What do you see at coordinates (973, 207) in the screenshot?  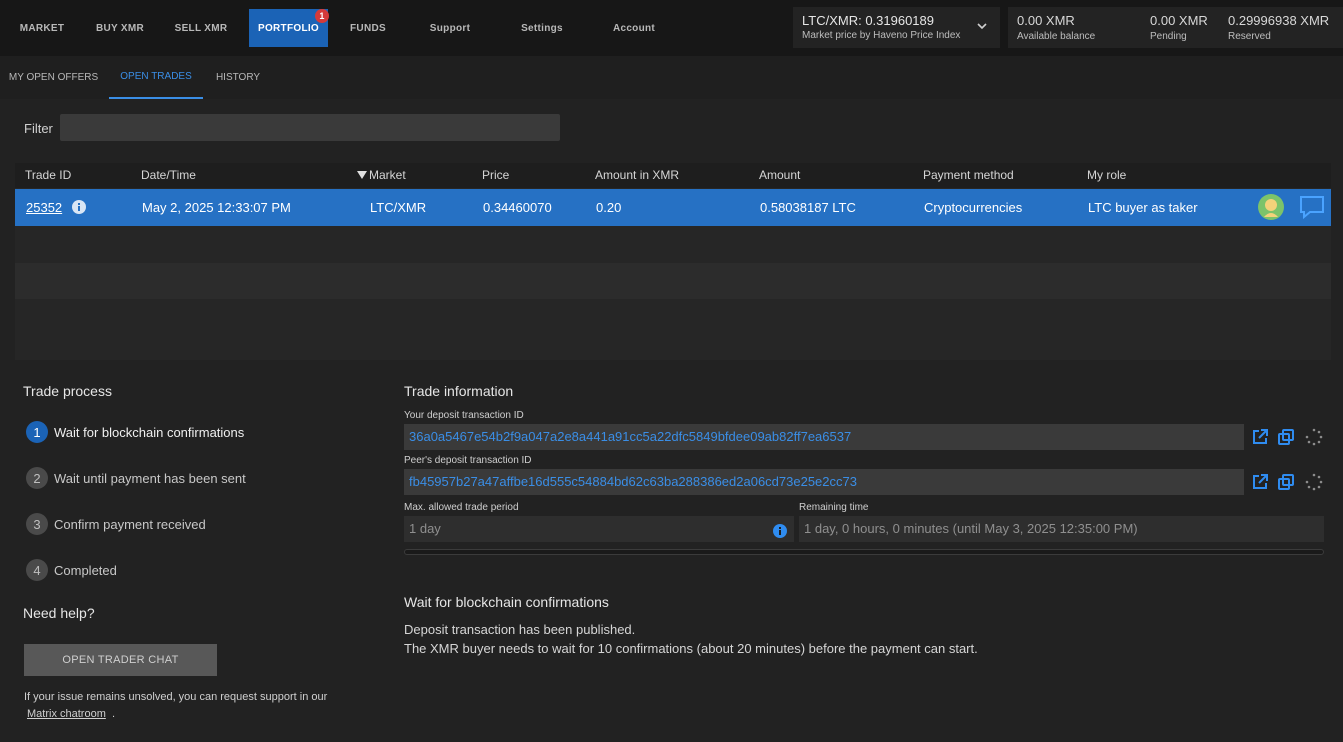 I see `trade-payment-method: Cryptocurrencies` at bounding box center [973, 207].